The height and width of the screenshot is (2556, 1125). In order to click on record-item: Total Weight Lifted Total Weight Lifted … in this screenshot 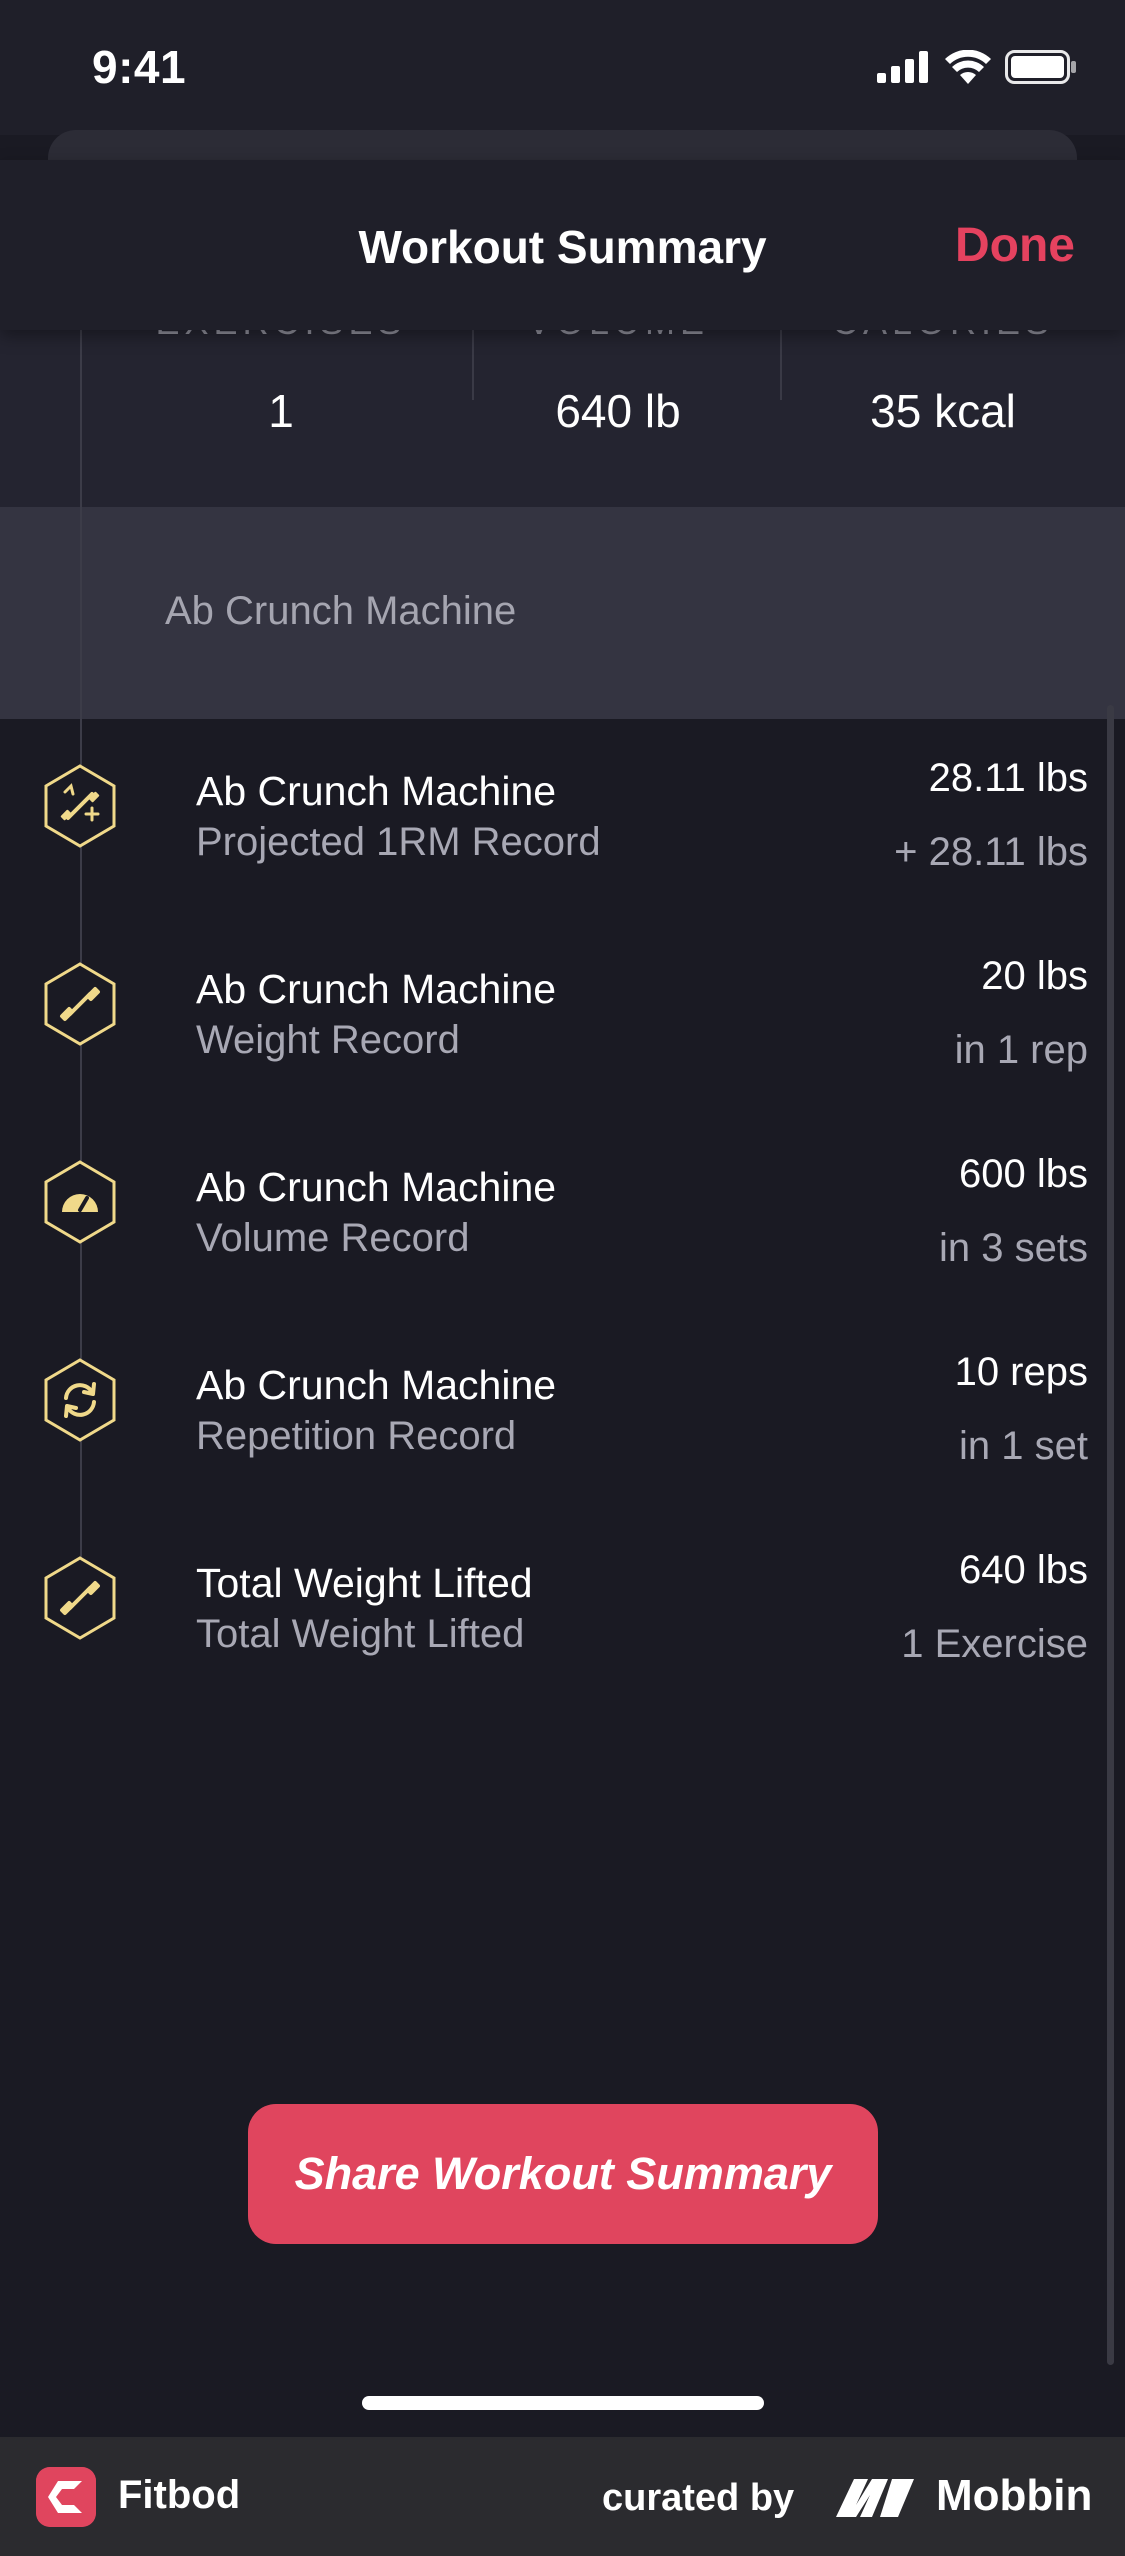, I will do `click(562, 1631)`.